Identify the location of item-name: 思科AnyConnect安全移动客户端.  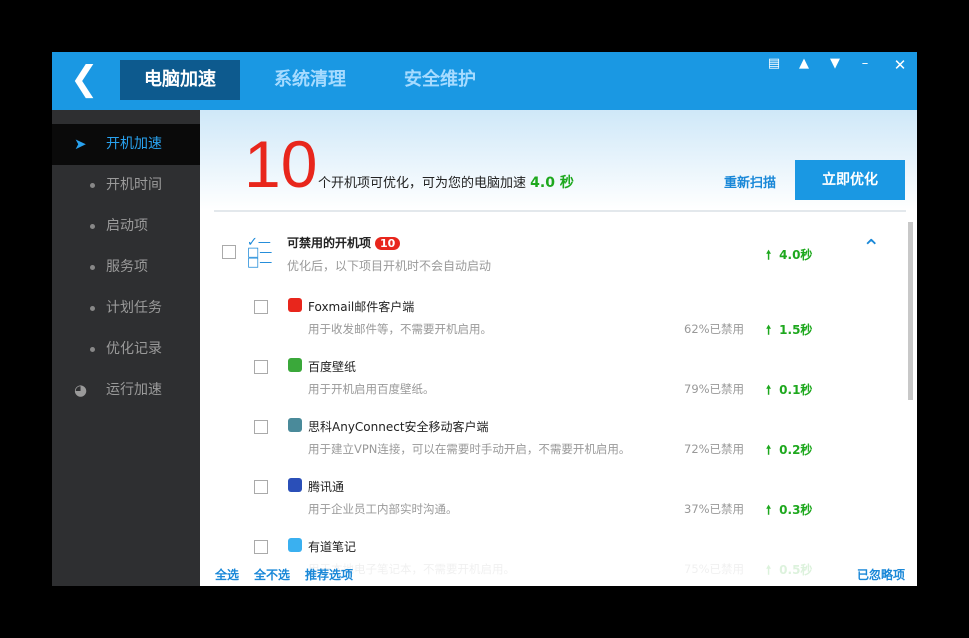
(398, 427).